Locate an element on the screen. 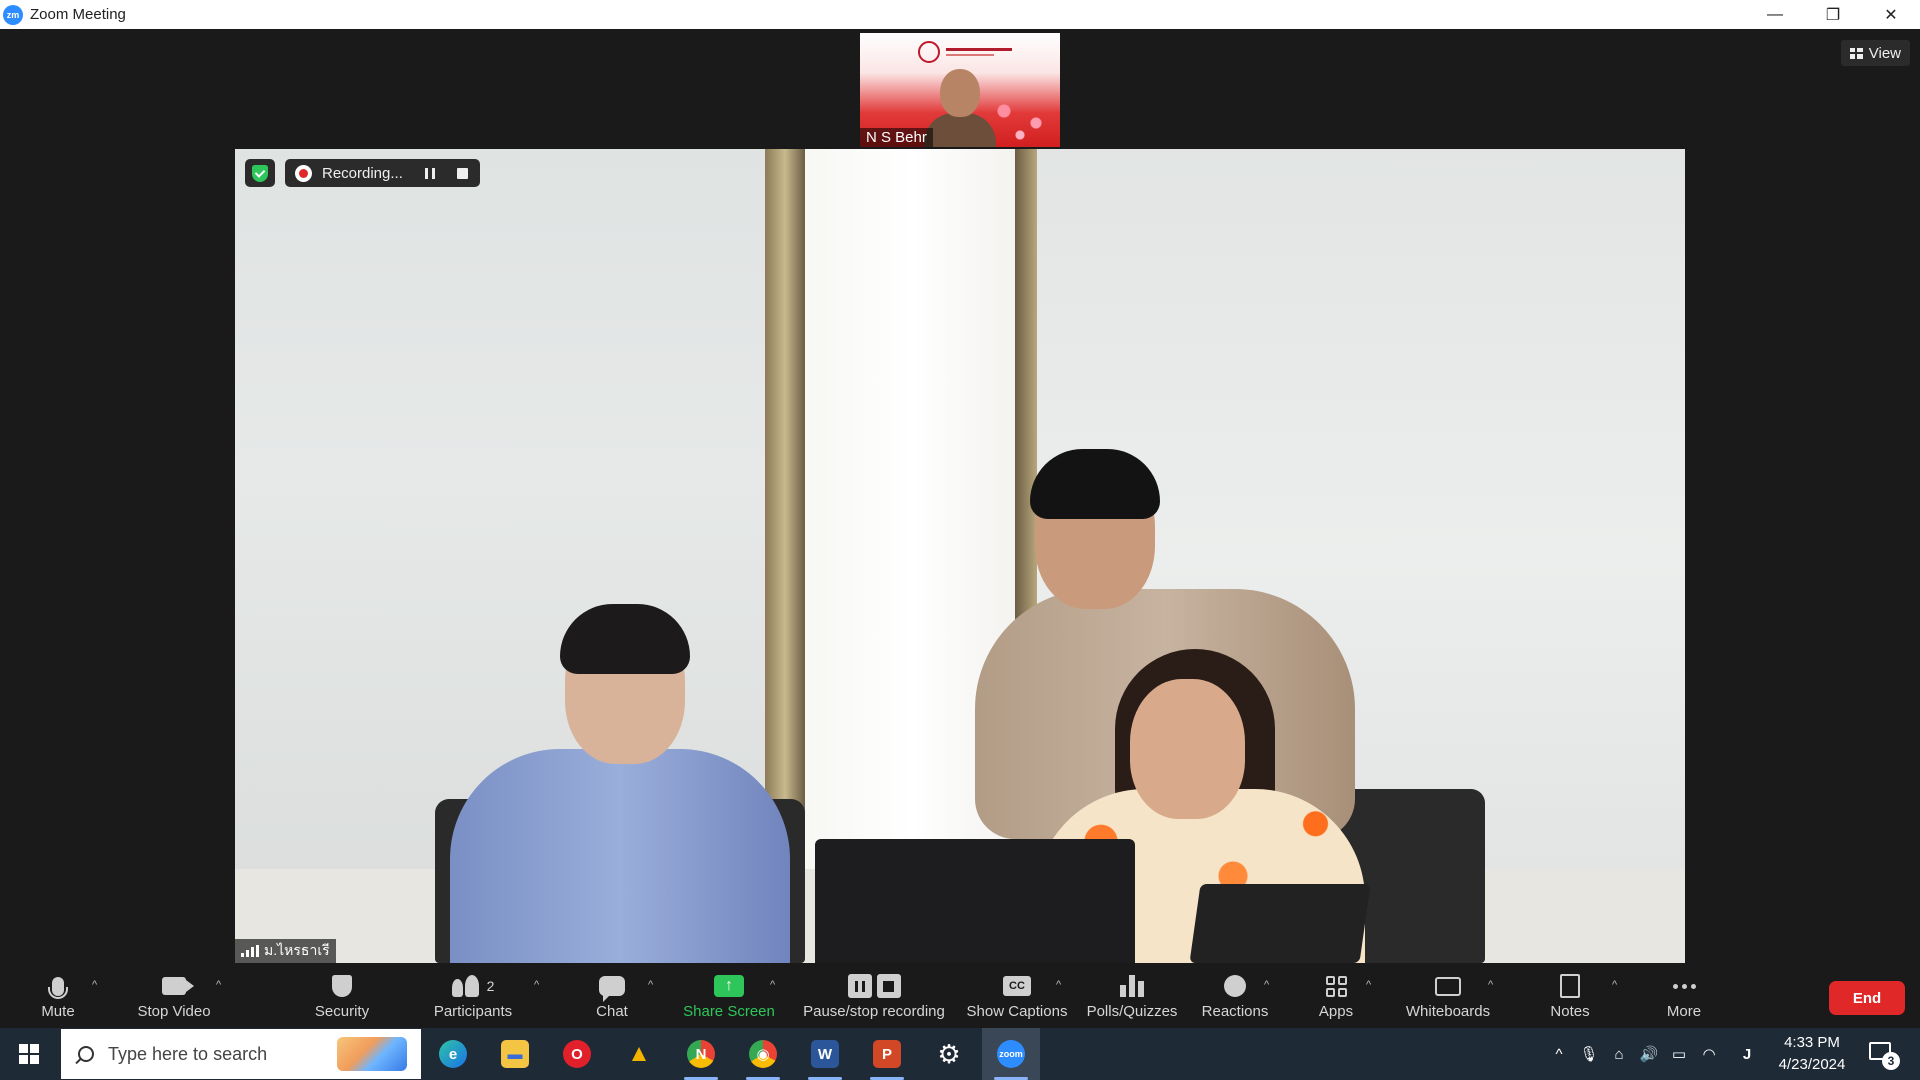 Image resolution: width=1920 pixels, height=1080 pixels. start-button is located at coordinates (29, 1054).